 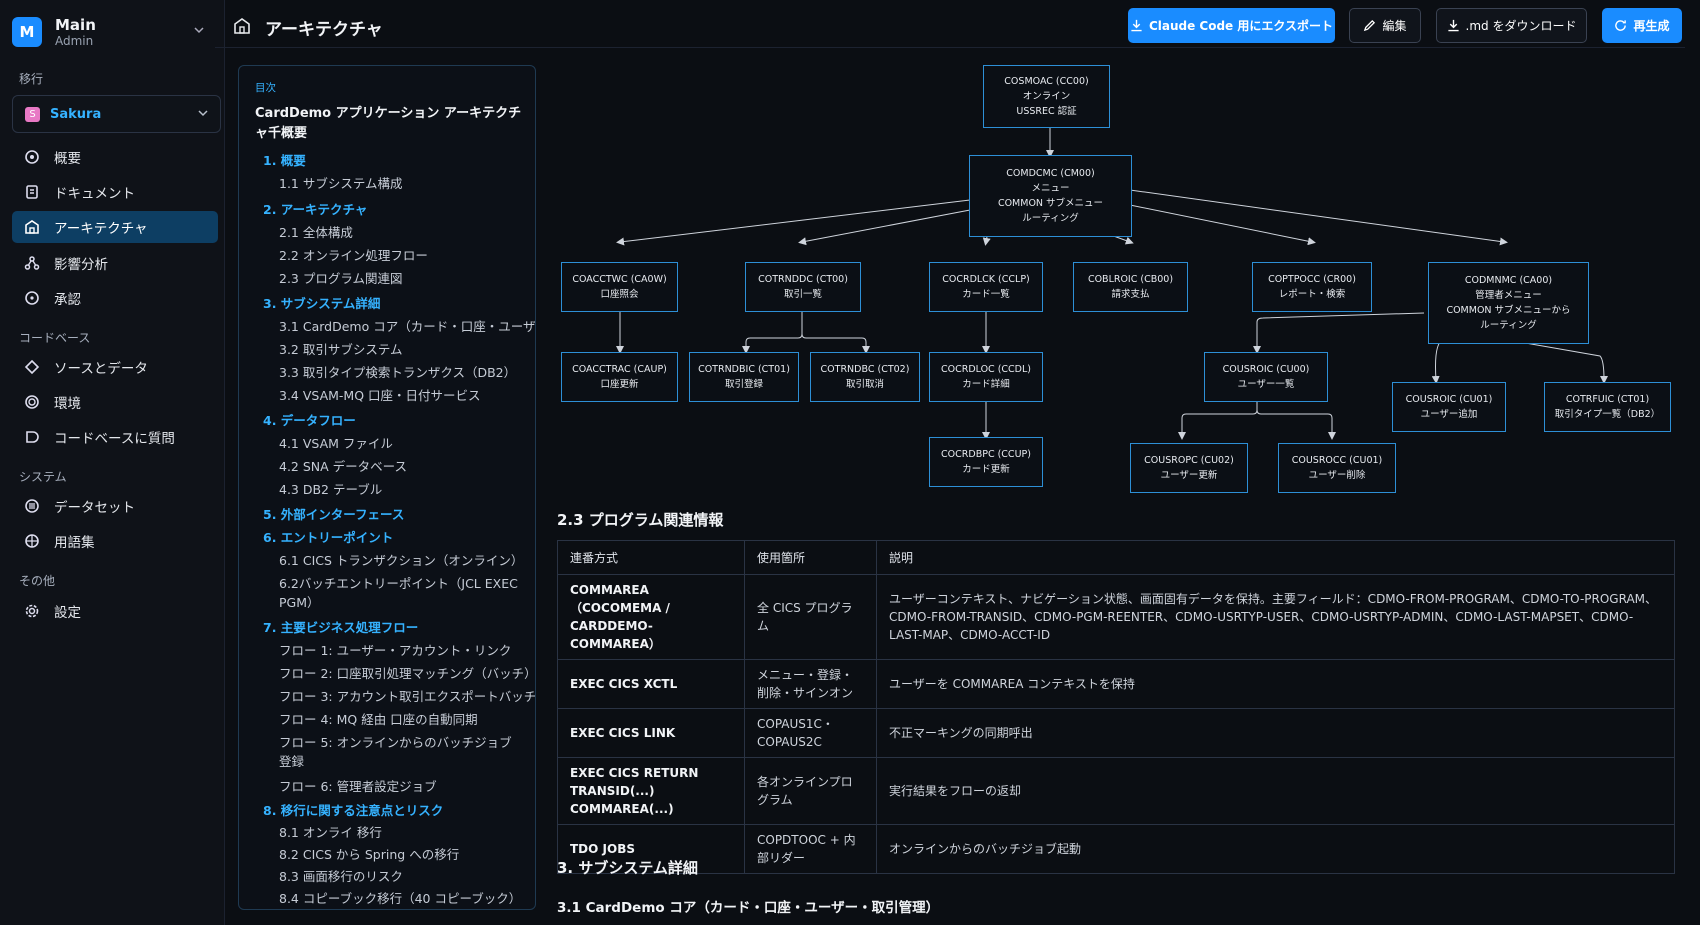 I want to click on sidebar-item-label: コードベースに質問, so click(x=114, y=439).